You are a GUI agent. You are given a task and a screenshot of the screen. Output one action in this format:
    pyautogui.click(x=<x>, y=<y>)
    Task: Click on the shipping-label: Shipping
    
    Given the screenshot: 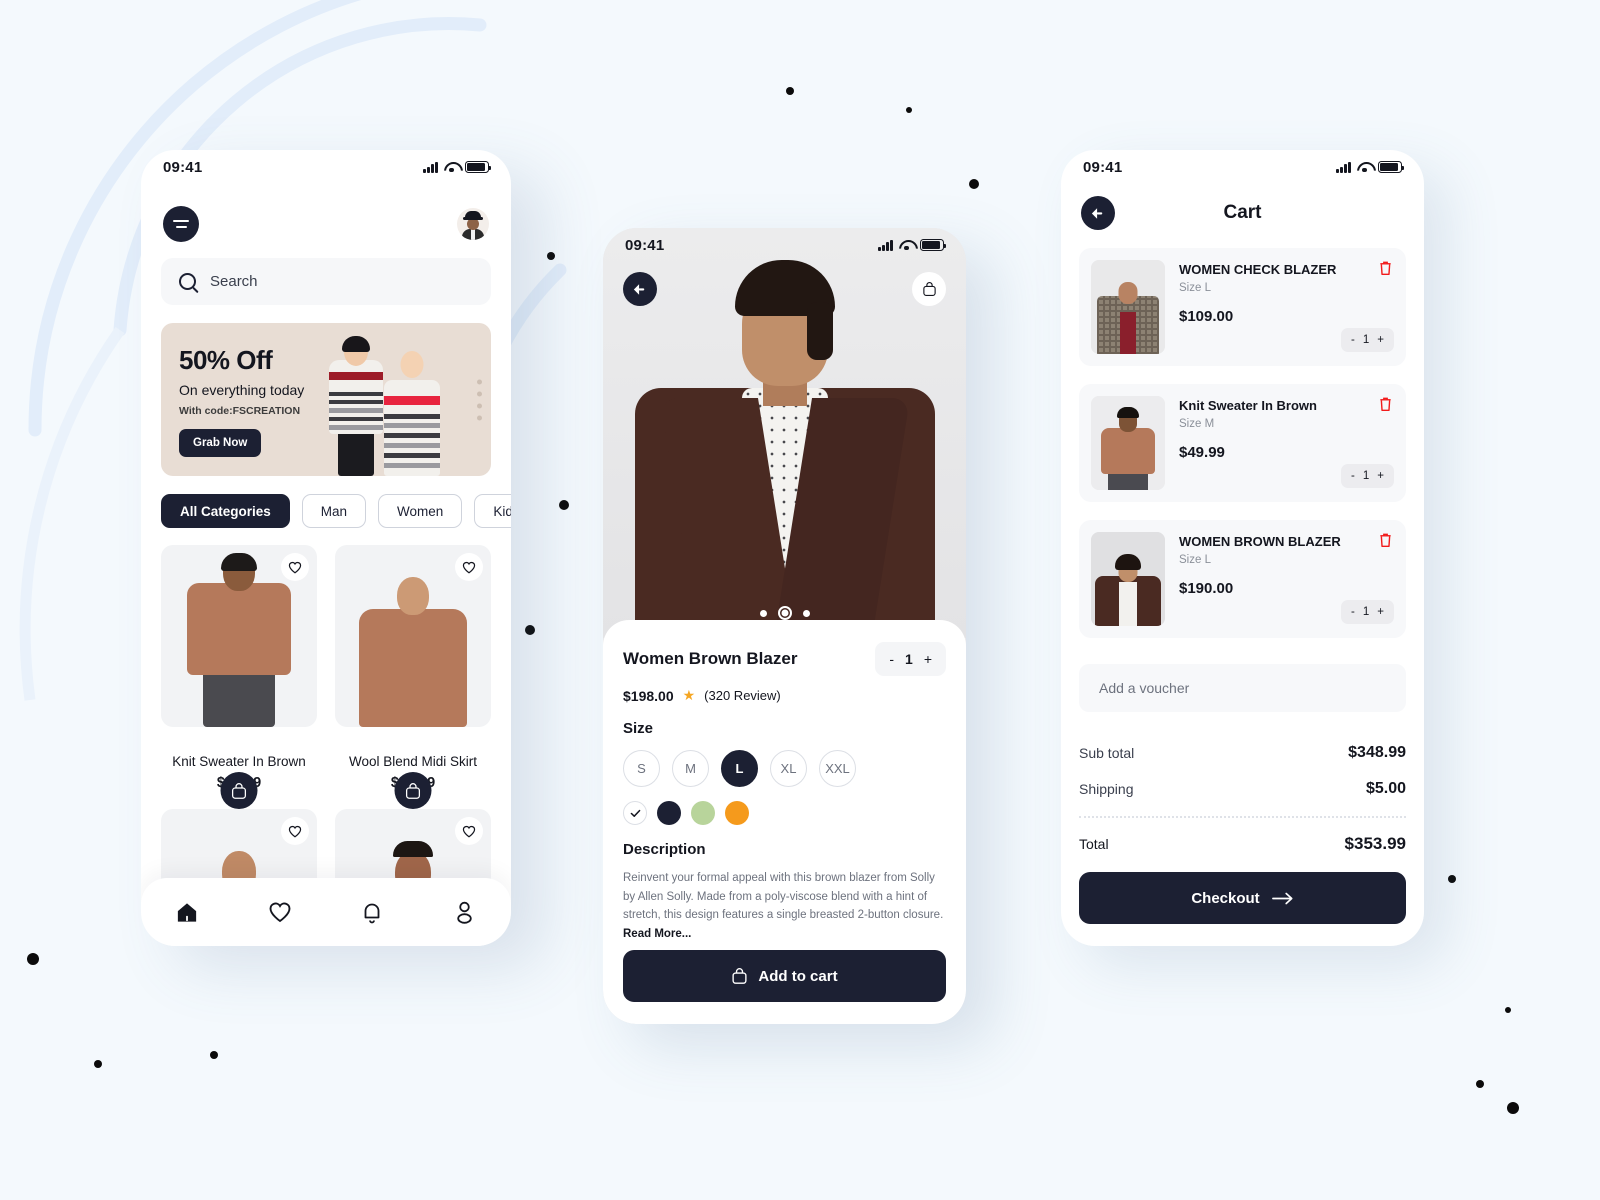 What is the action you would take?
    pyautogui.click(x=1106, y=789)
    